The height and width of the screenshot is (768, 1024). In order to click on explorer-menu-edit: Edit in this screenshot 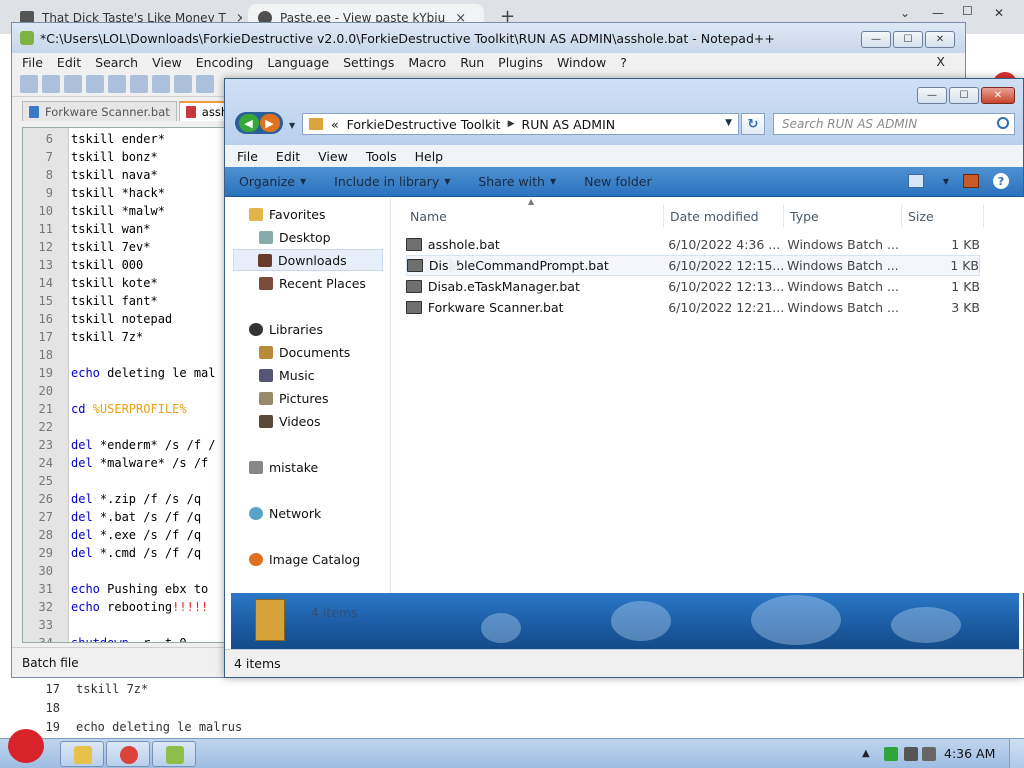, I will do `click(288, 156)`.